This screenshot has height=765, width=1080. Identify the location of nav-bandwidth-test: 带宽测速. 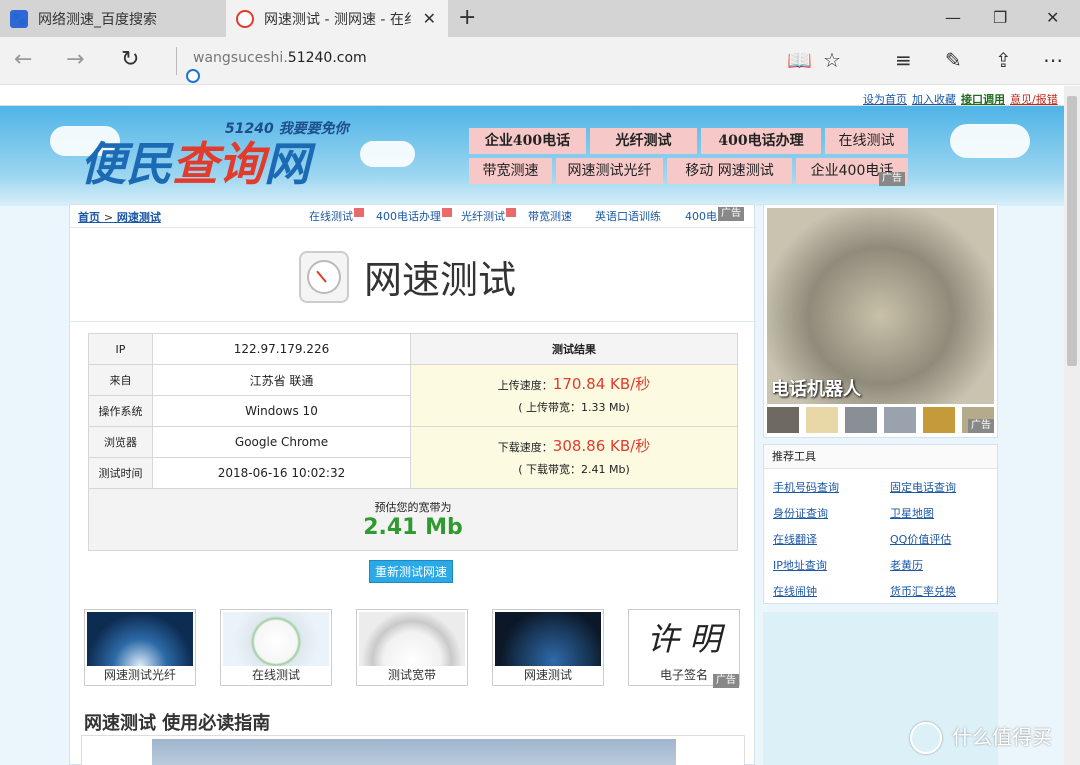
(510, 171).